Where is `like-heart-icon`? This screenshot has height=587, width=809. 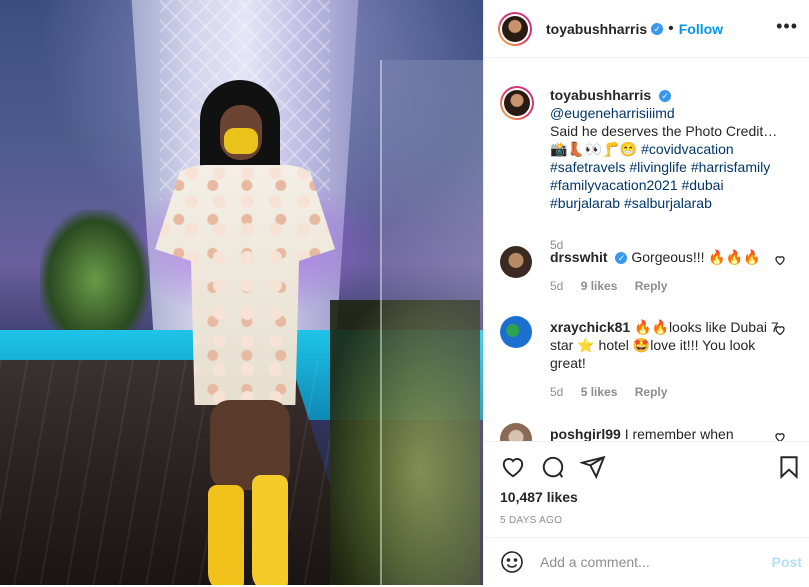 like-heart-icon is located at coordinates (513, 467).